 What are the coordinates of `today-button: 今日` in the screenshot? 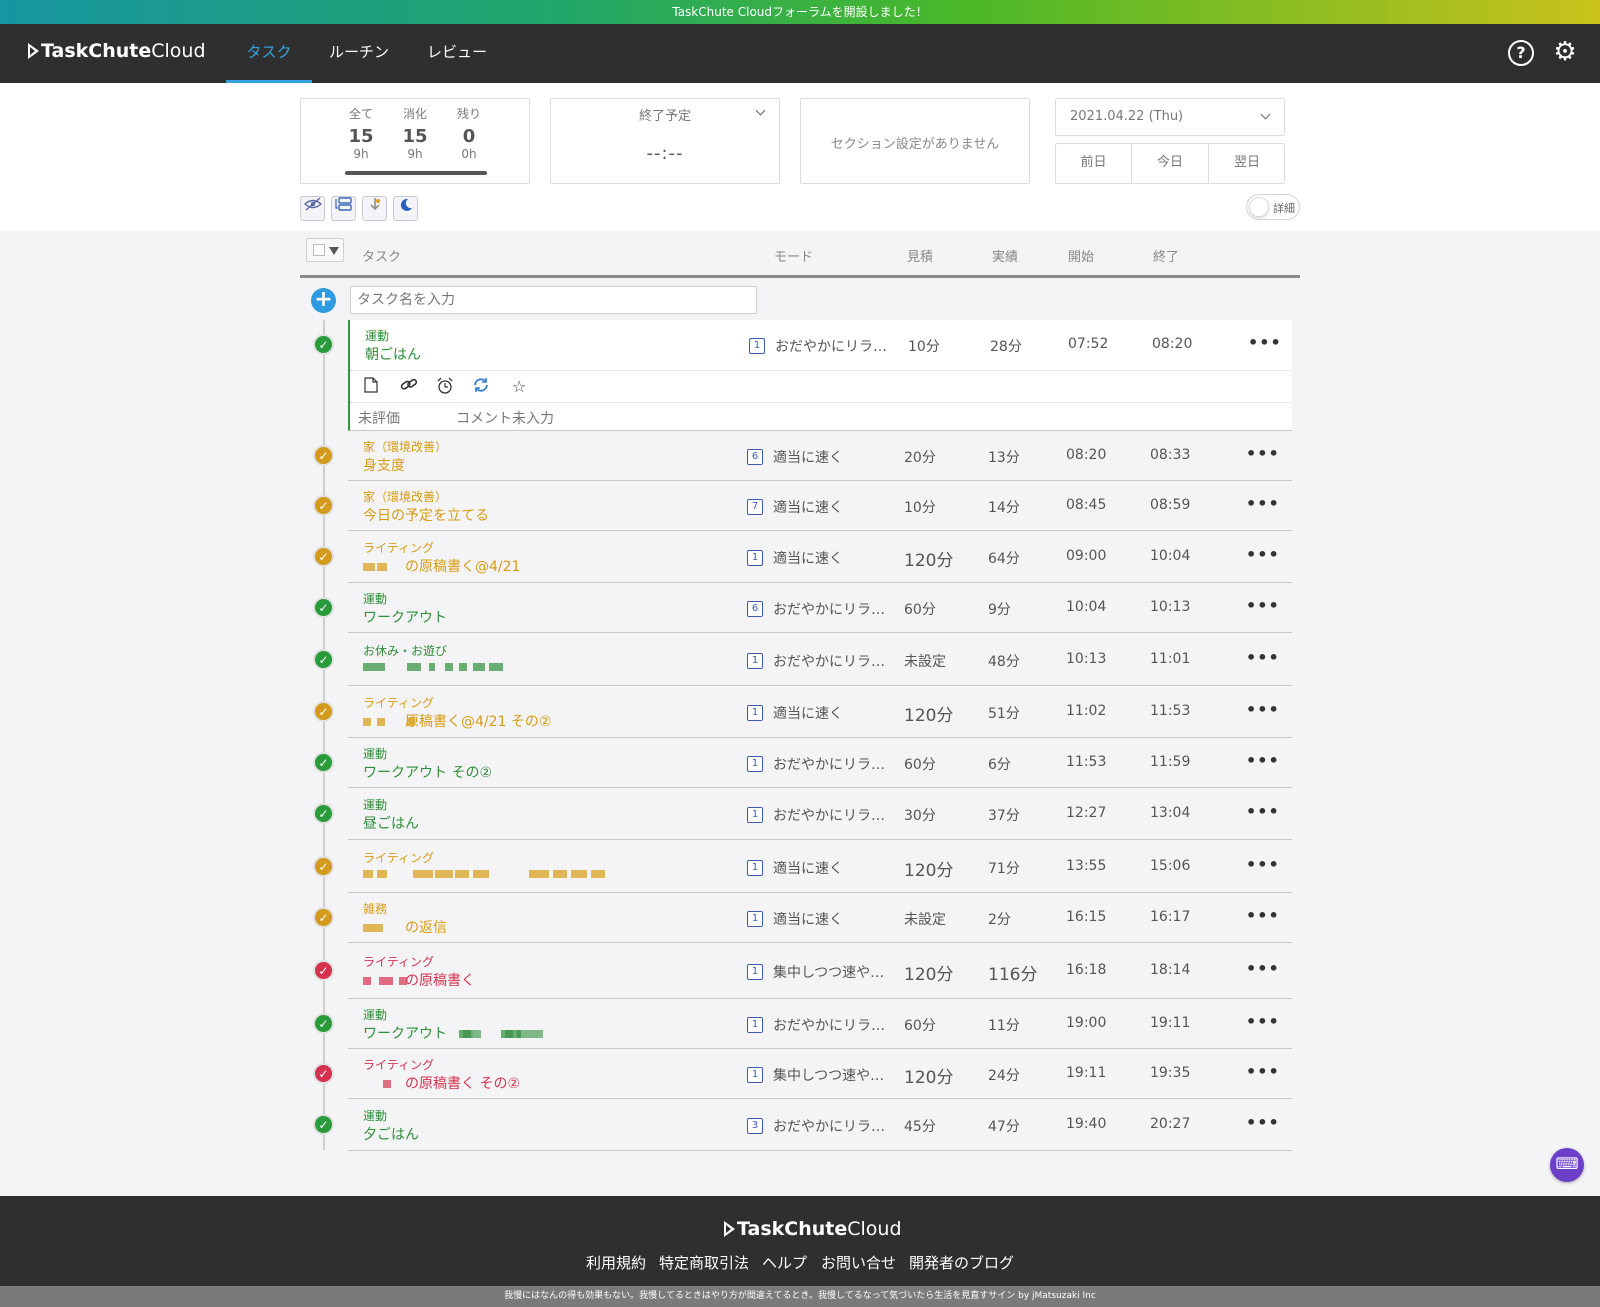 It's located at (1170, 164).